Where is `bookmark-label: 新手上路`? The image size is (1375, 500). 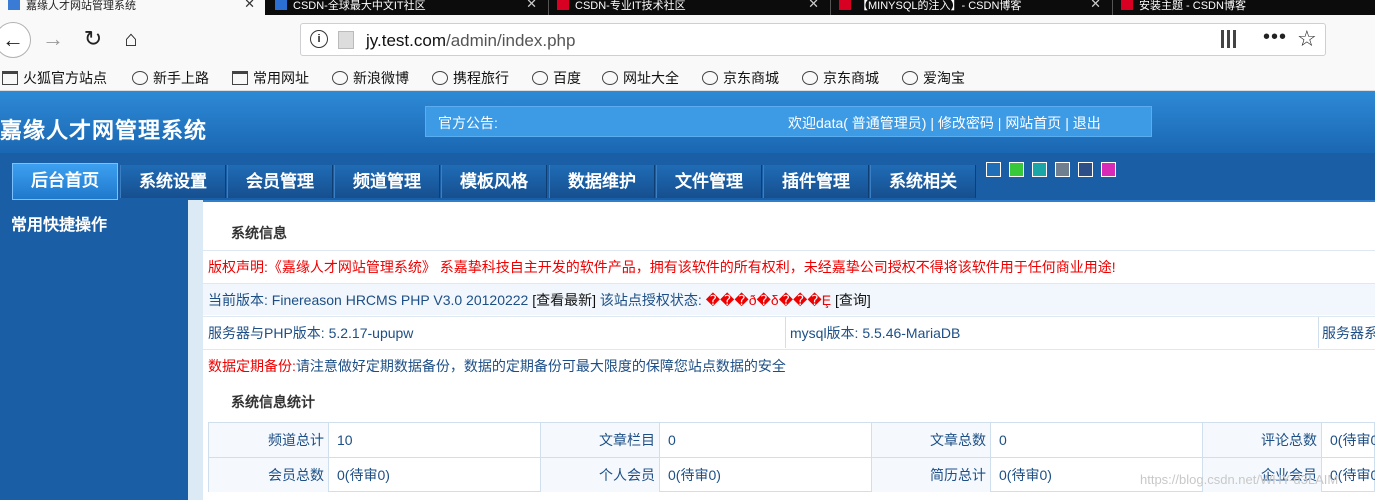
bookmark-label: 新手上路 is located at coordinates (181, 78).